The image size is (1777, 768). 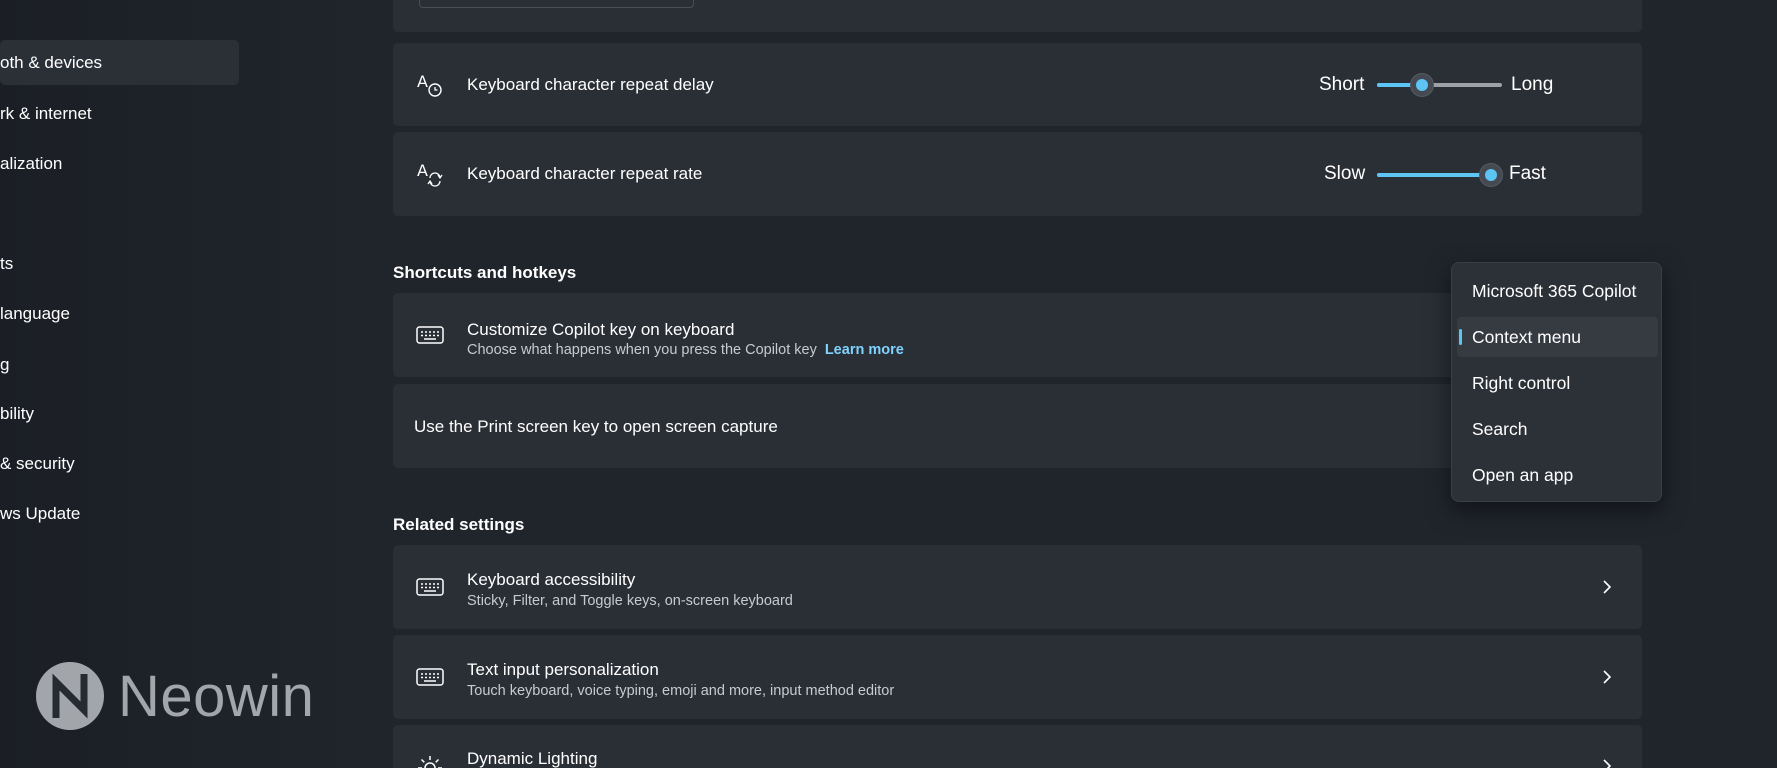 What do you see at coordinates (1342, 84) in the screenshot?
I see `slider-min-label: Short` at bounding box center [1342, 84].